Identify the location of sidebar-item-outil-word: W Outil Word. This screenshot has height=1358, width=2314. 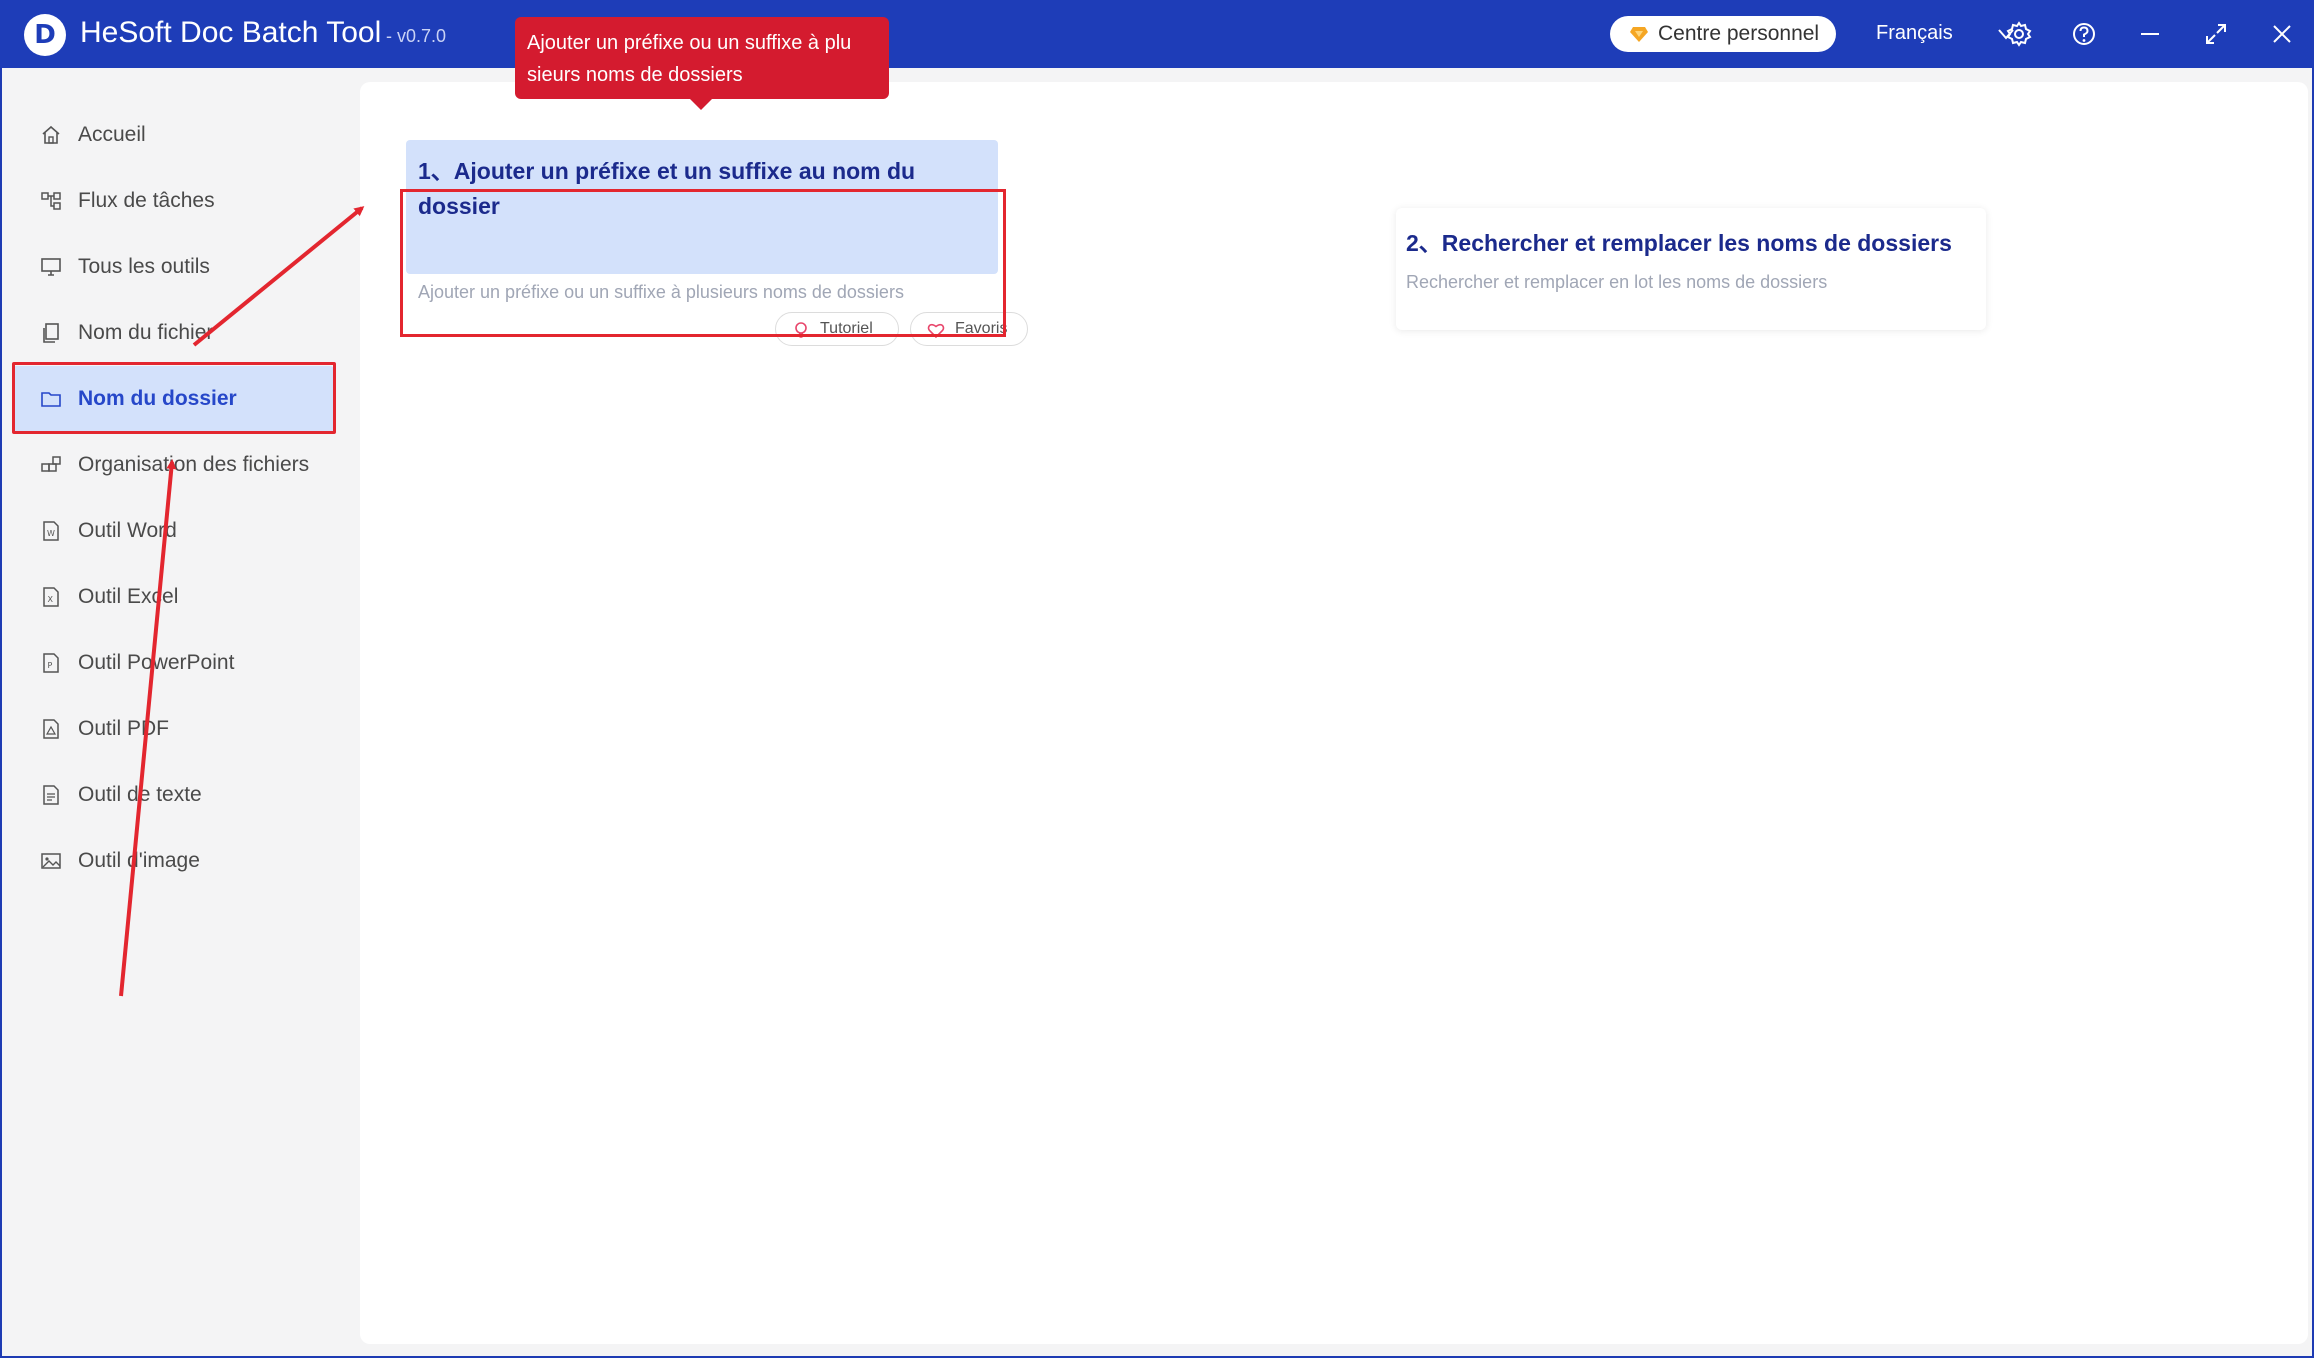
(173, 531).